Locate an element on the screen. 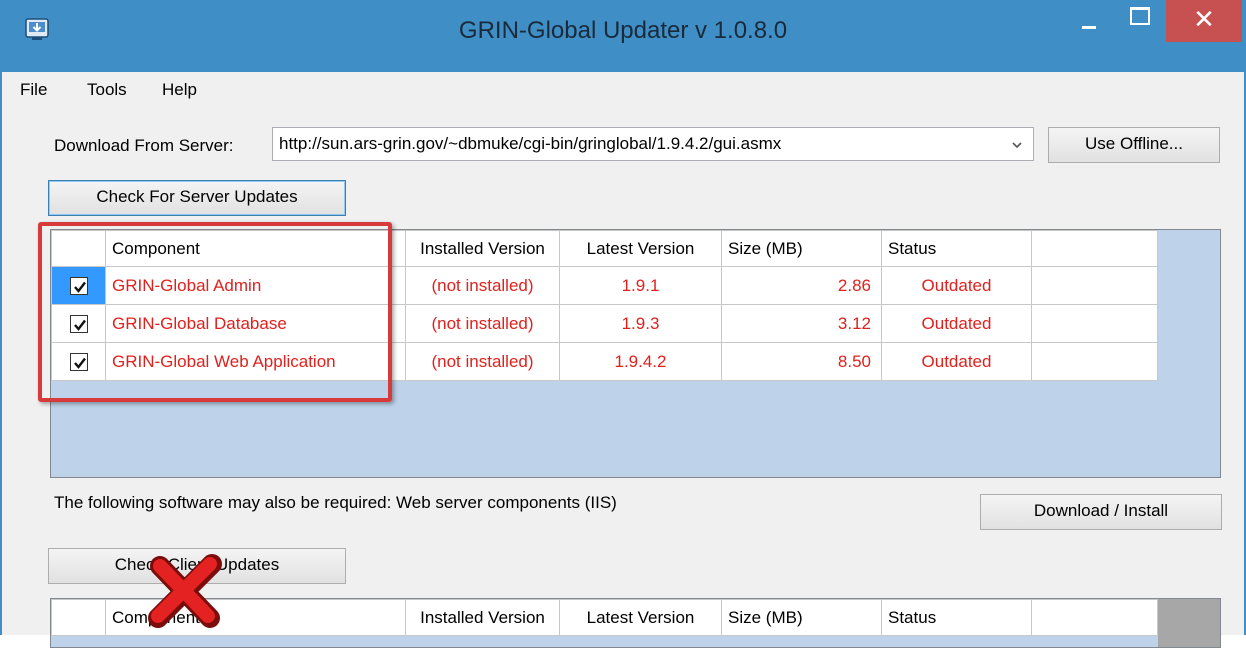  close-button: ✕ is located at coordinates (1204, 21).